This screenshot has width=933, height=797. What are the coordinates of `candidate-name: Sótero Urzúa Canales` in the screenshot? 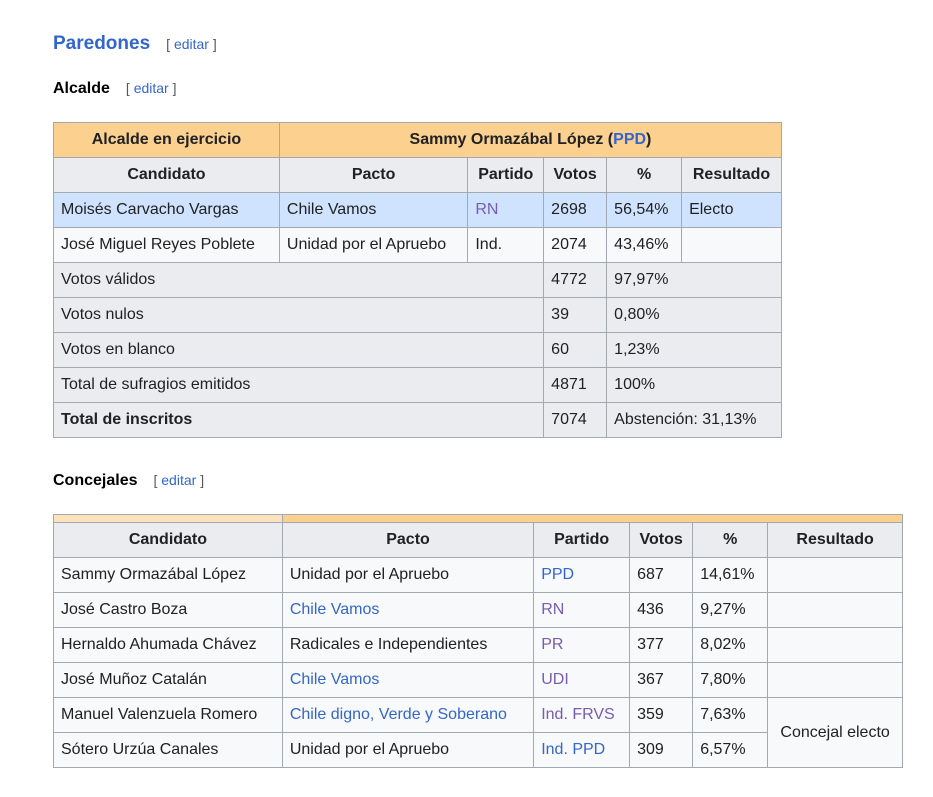 It's located at (168, 750).